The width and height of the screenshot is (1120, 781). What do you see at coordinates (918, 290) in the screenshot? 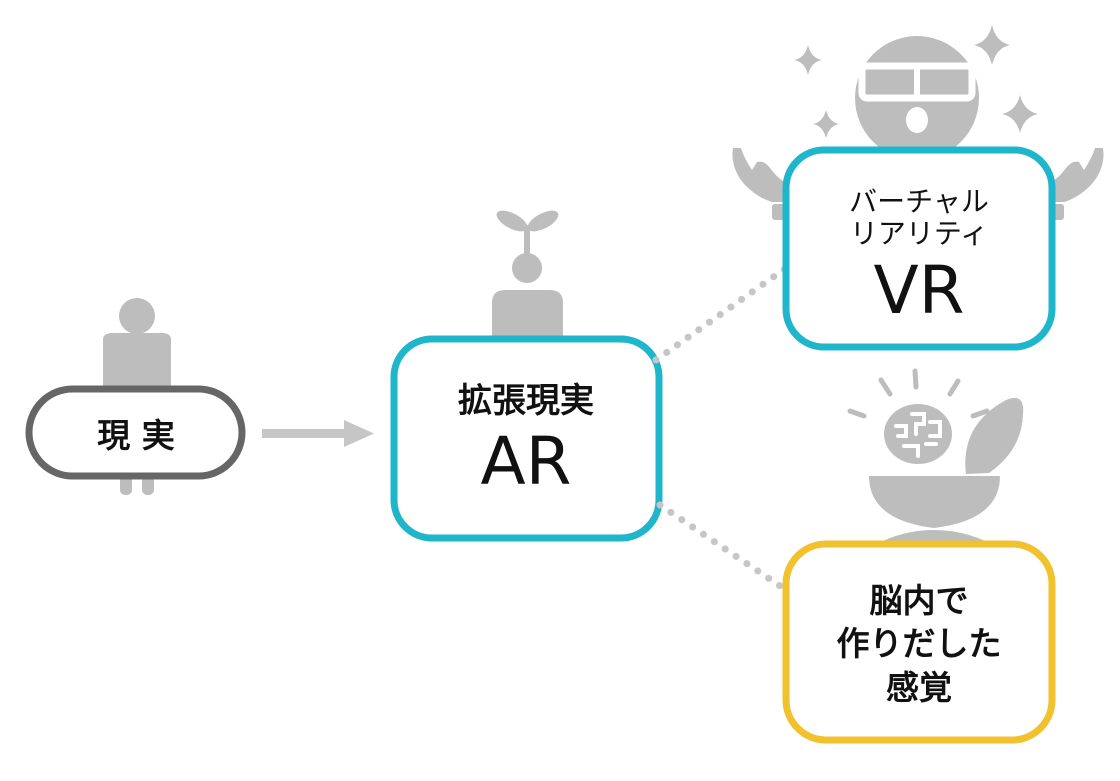
I see `vr-label: VR` at bounding box center [918, 290].